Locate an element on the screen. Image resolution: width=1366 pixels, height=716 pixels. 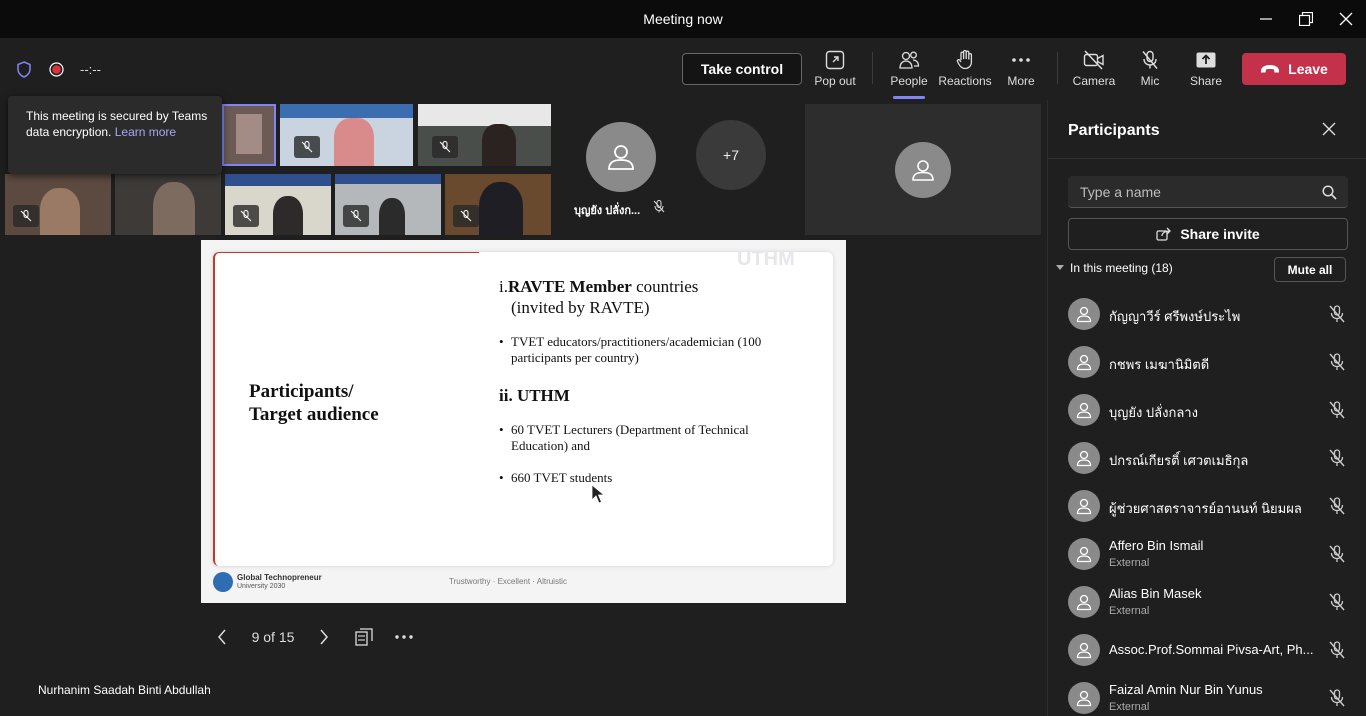
share-invite-label: Share invite is located at coordinates (1220, 234).